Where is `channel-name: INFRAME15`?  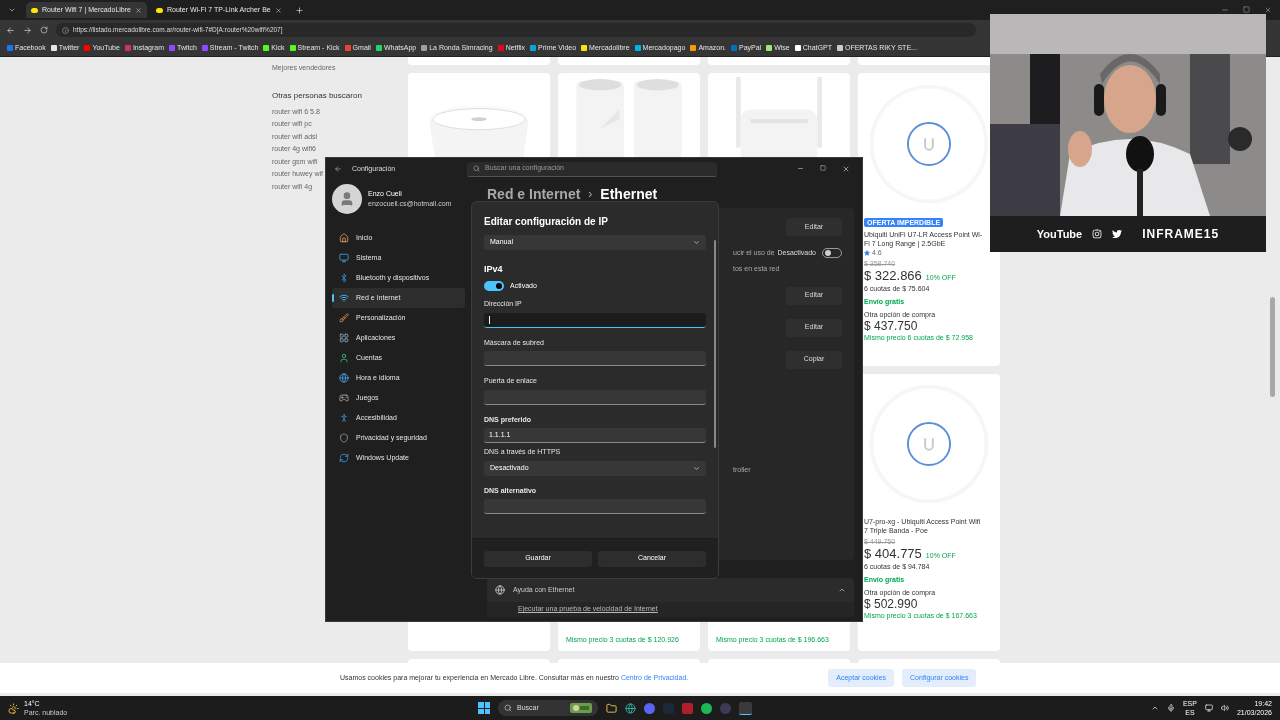
channel-name: INFRAME15 is located at coordinates (1181, 234).